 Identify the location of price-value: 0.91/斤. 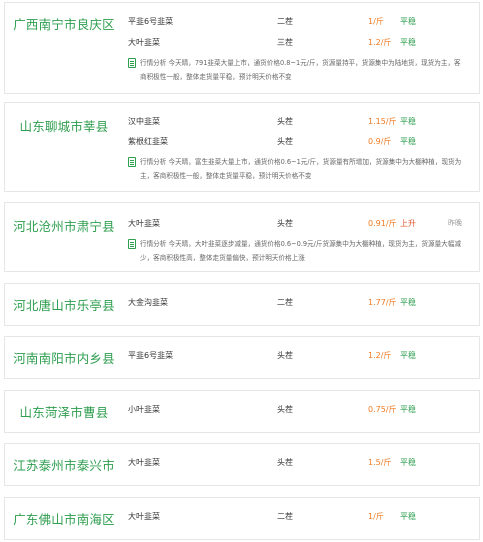
(382, 223).